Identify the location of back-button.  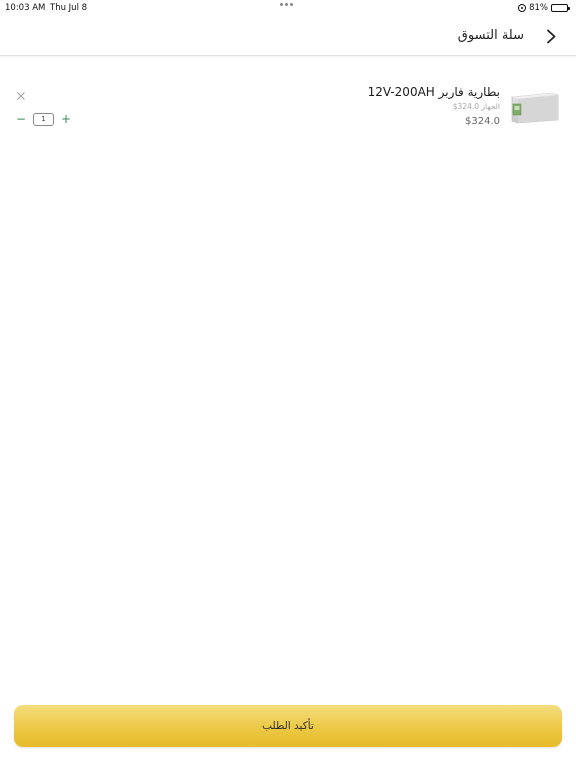
(551, 36).